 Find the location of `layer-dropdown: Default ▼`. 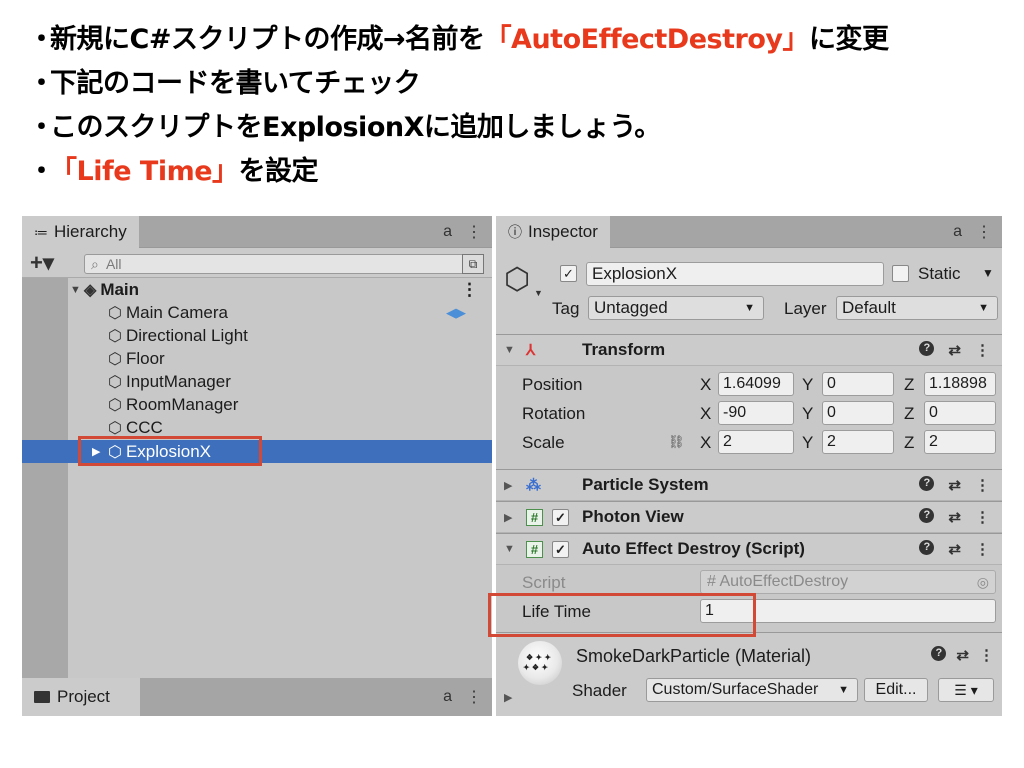

layer-dropdown: Default ▼ is located at coordinates (917, 308).